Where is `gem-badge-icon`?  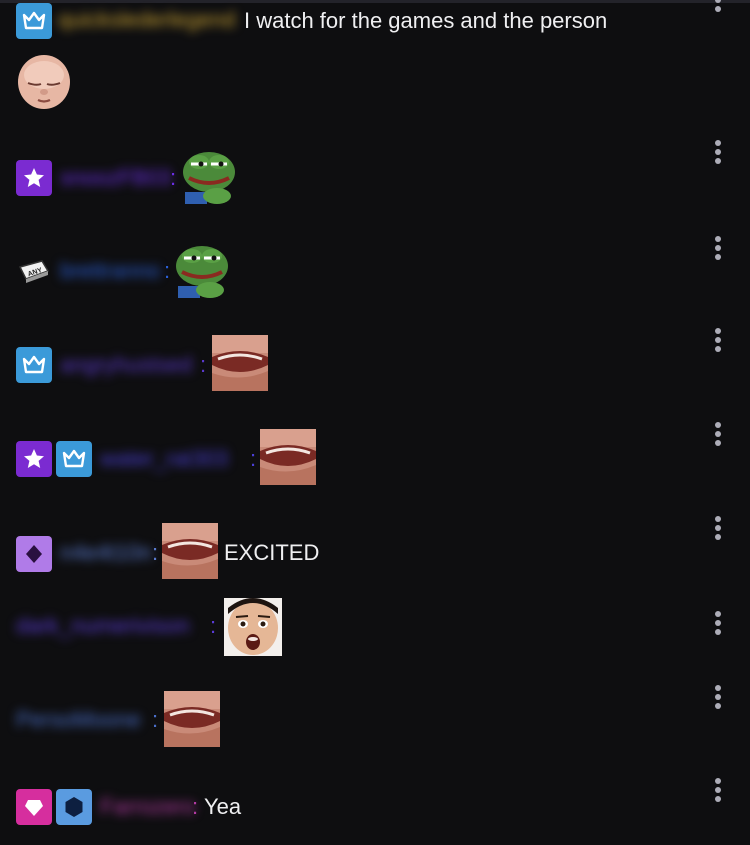
gem-badge-icon is located at coordinates (34, 554).